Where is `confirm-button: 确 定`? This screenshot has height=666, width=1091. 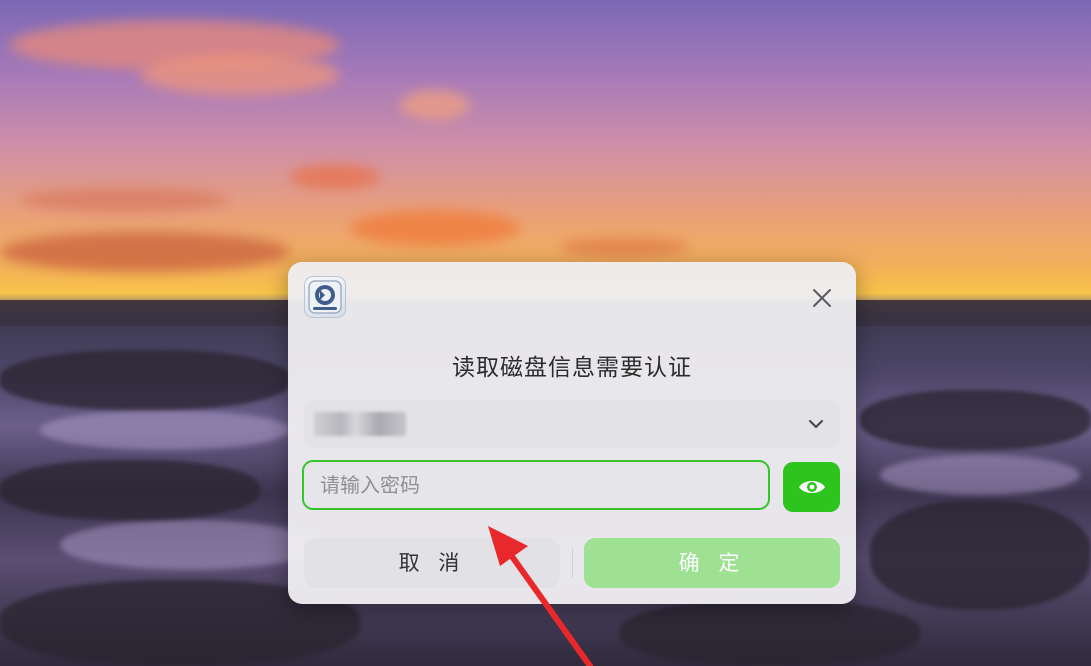
confirm-button: 确 定 is located at coordinates (712, 563).